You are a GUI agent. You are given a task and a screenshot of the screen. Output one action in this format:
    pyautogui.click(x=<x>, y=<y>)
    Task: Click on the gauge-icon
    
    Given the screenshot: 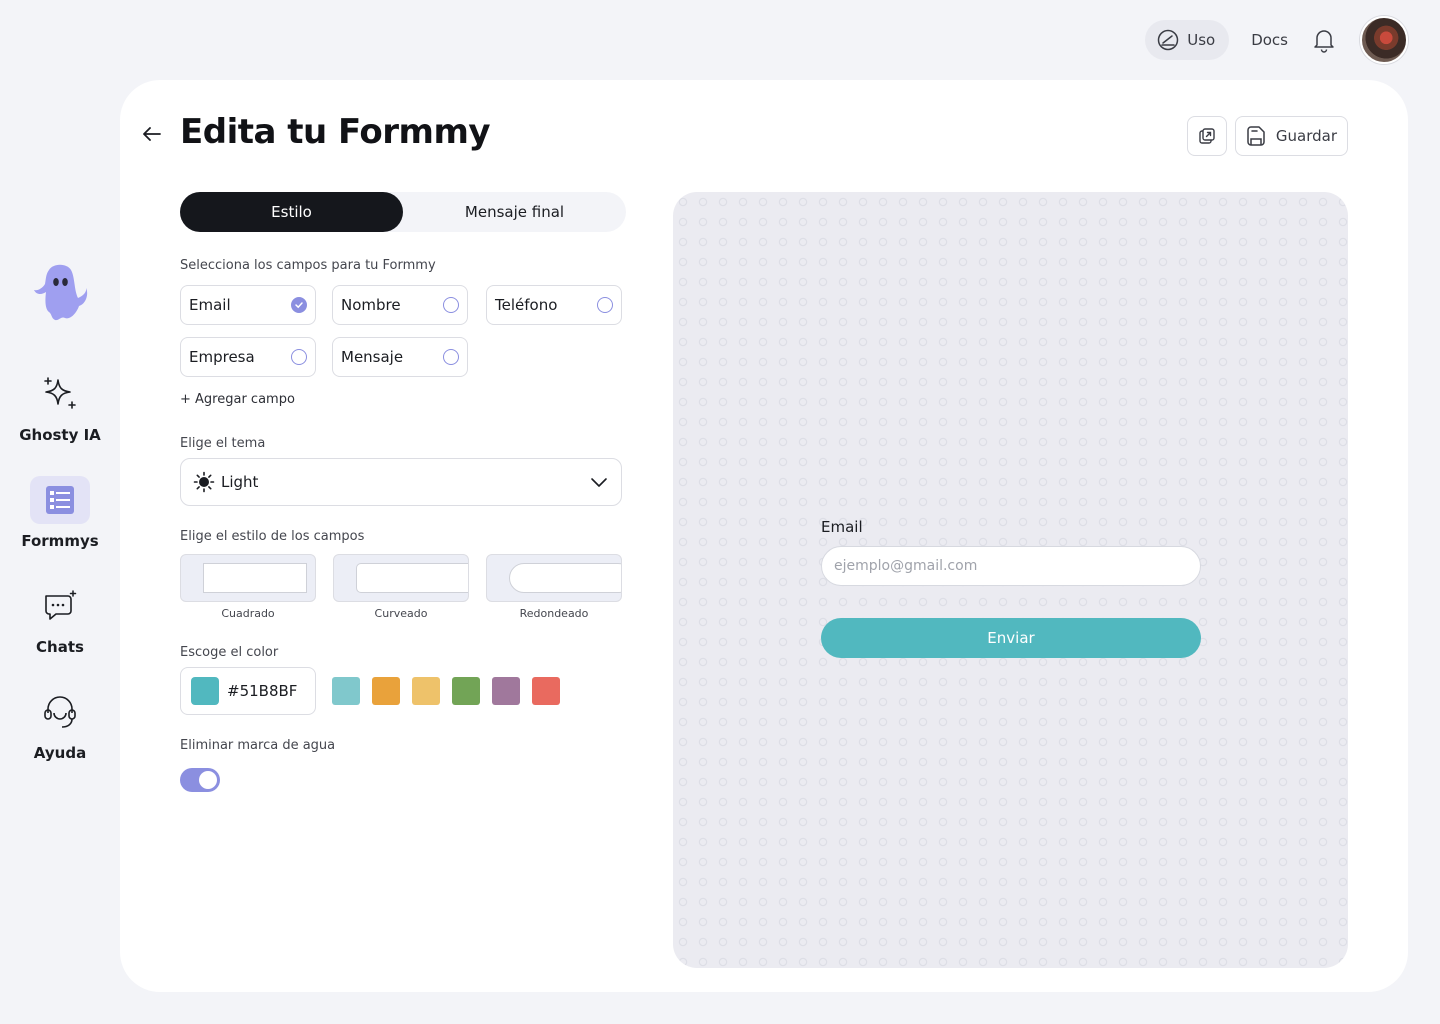 What is the action you would take?
    pyautogui.click(x=1168, y=40)
    